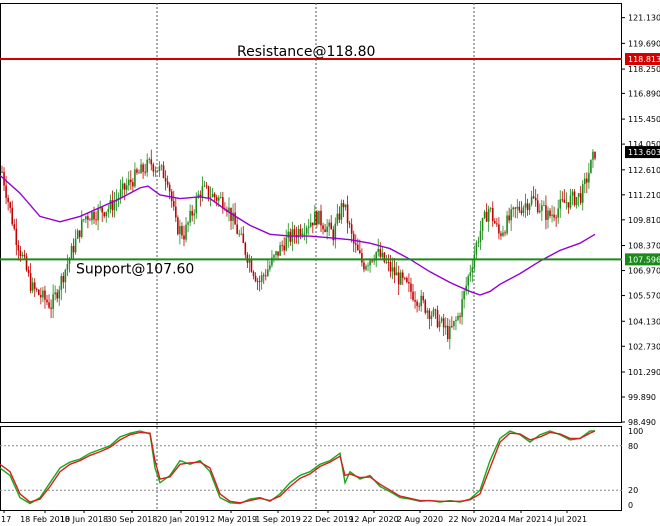 The height and width of the screenshot is (526, 660). Describe the element at coordinates (633, 490) in the screenshot. I see `oscillator-y-tick-label: 20` at that location.